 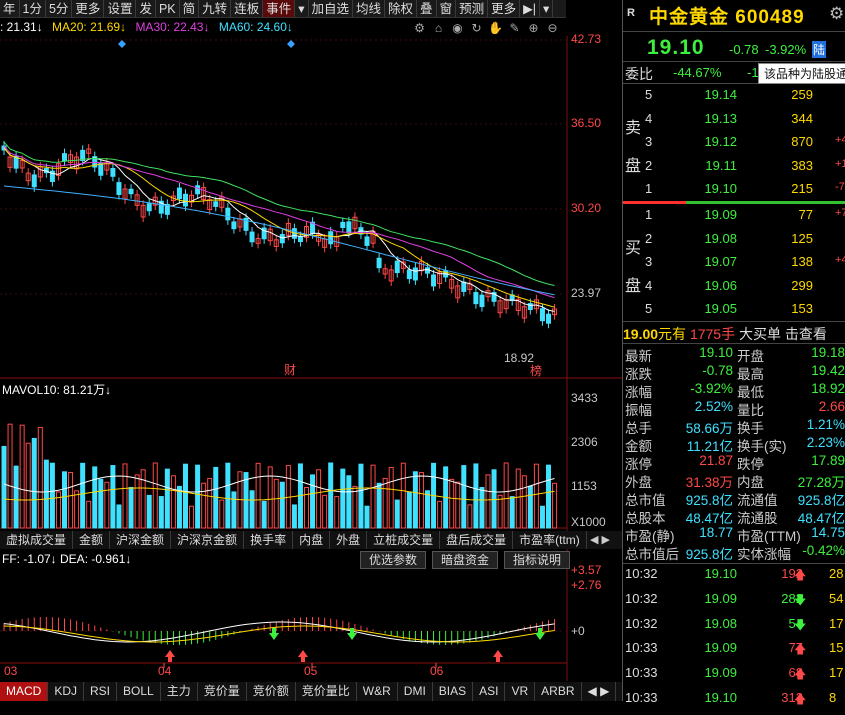 What do you see at coordinates (120, 8) in the screenshot?
I see `toolbar-button: 设置` at bounding box center [120, 8].